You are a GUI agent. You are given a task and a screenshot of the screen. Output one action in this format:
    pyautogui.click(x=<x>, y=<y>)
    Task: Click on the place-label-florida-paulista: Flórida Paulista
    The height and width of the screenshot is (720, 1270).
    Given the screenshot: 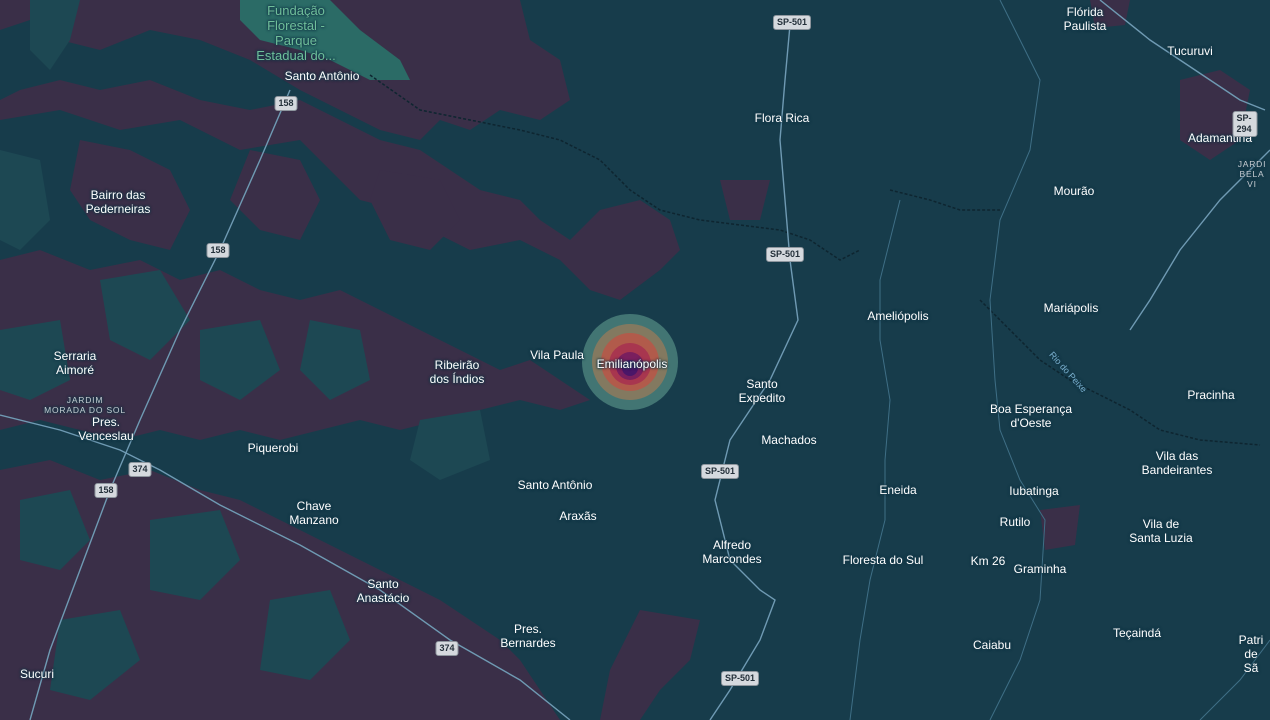 What is the action you would take?
    pyautogui.click(x=1085, y=19)
    